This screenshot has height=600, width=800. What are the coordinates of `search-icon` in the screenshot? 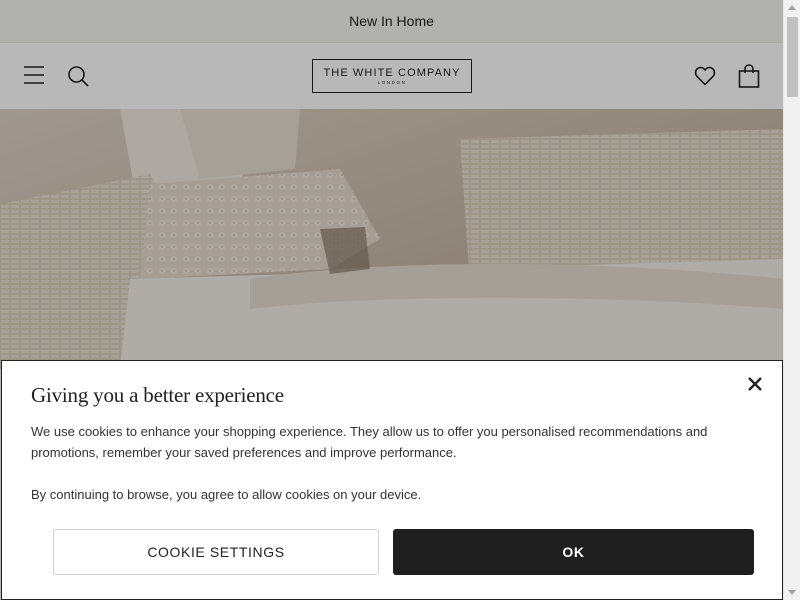 It's located at (78, 76).